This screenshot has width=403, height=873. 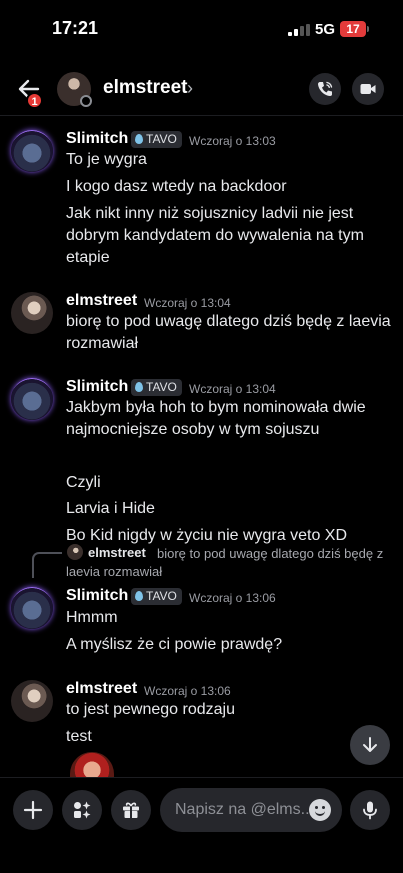 What do you see at coordinates (47, 565) in the screenshot?
I see `reply-connector` at bounding box center [47, 565].